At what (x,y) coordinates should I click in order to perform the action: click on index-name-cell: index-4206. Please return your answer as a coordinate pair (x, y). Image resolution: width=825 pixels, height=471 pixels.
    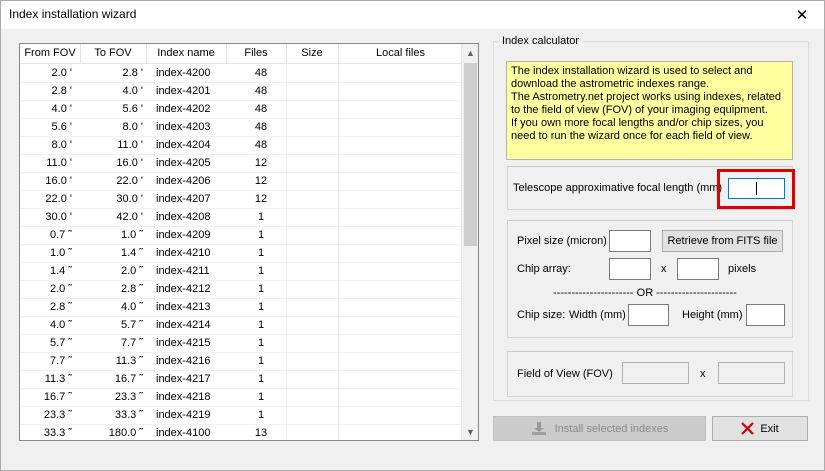
    Looking at the image, I should click on (183, 181).